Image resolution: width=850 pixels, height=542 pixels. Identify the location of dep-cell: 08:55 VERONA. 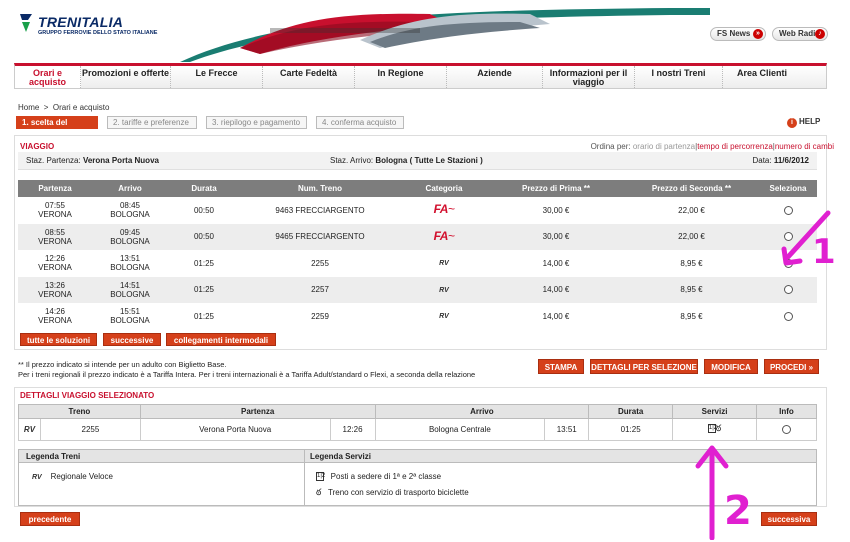
(55, 237).